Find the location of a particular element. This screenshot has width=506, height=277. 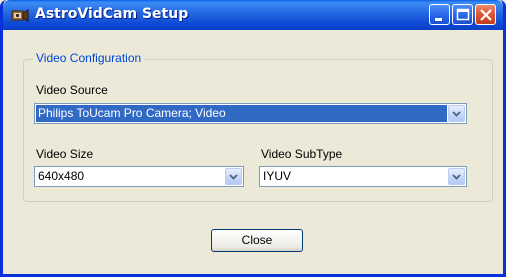

video-subtype-value: IYUV is located at coordinates (277, 176).